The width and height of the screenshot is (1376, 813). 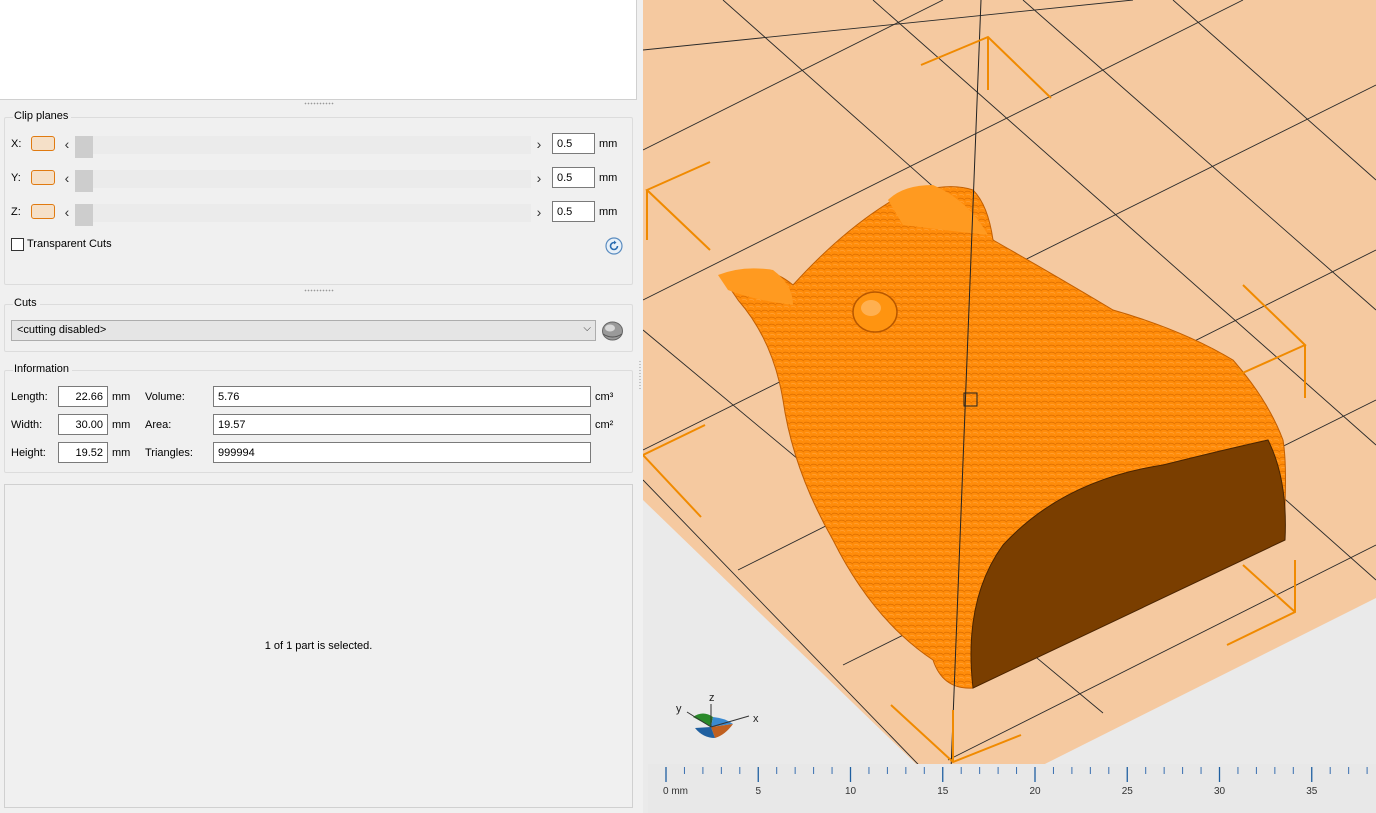 What do you see at coordinates (587, 328) in the screenshot?
I see `chevron-down-icon: ⌵` at bounding box center [587, 328].